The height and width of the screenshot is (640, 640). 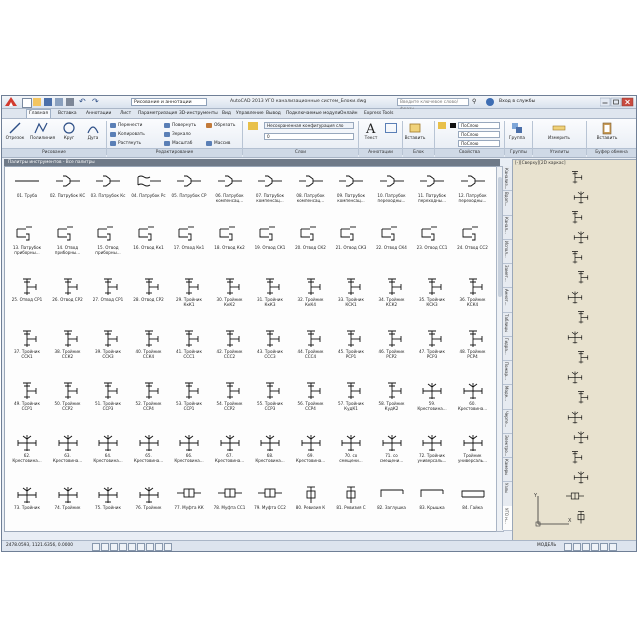 What do you see at coordinates (169, 102) in the screenshot?
I see `workspace-select: Рисование и аннотации` at bounding box center [169, 102].